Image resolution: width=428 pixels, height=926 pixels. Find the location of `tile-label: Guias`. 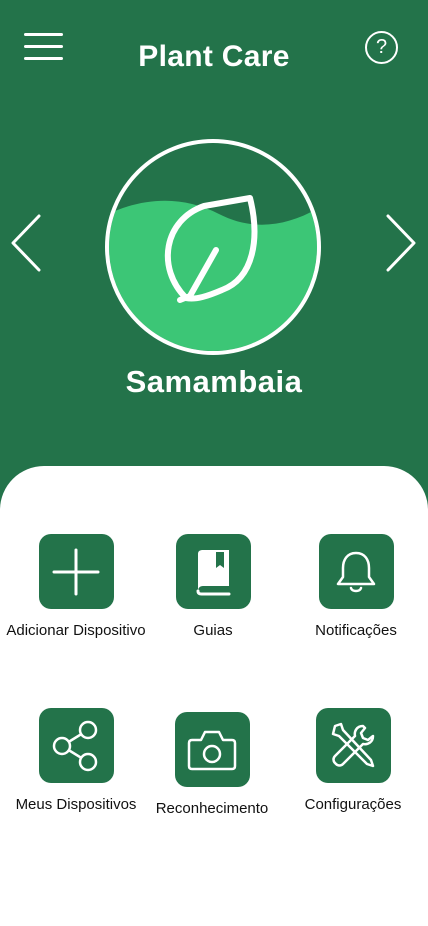

tile-label: Guias is located at coordinates (213, 630).